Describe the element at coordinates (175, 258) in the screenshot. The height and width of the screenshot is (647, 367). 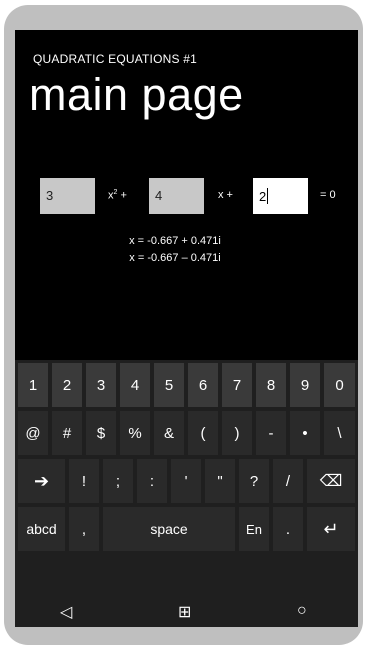
I see `result-root-2: x = -0.667 – 0.471i` at that location.